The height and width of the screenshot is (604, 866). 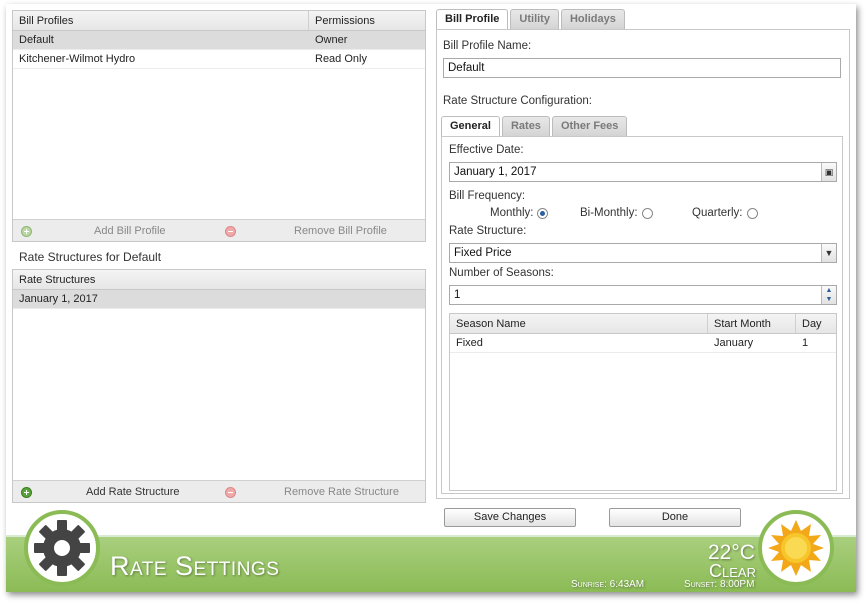 I want to click on remove-bill-profile-button: Remove Bill Profile, so click(x=306, y=231).